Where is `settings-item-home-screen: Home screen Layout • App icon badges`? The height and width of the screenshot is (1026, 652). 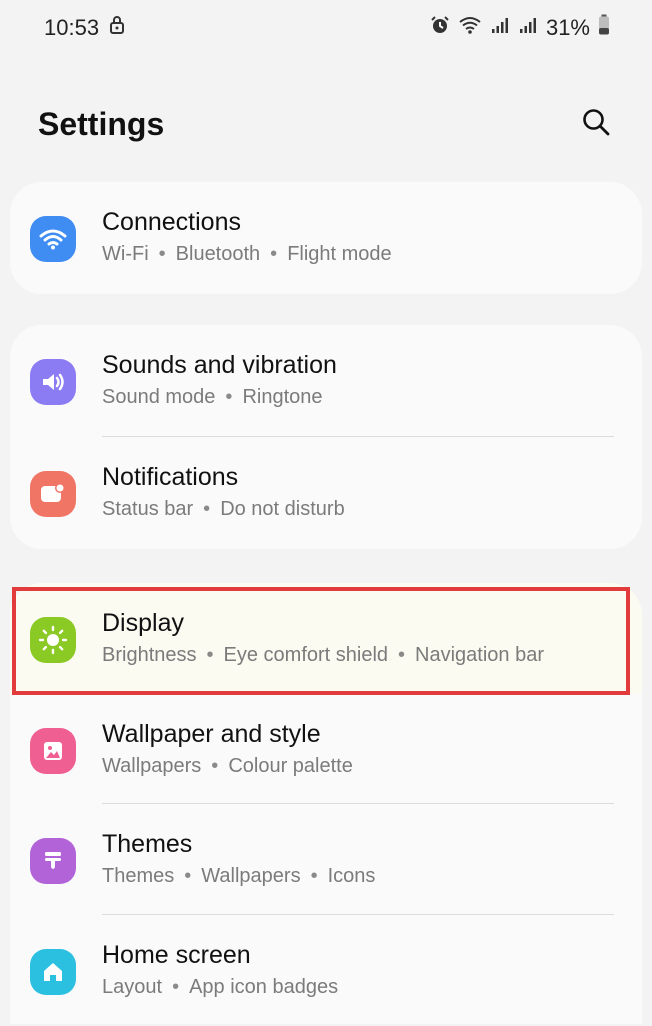 settings-item-home-screen: Home screen Layout • App icon badges is located at coordinates (326, 970).